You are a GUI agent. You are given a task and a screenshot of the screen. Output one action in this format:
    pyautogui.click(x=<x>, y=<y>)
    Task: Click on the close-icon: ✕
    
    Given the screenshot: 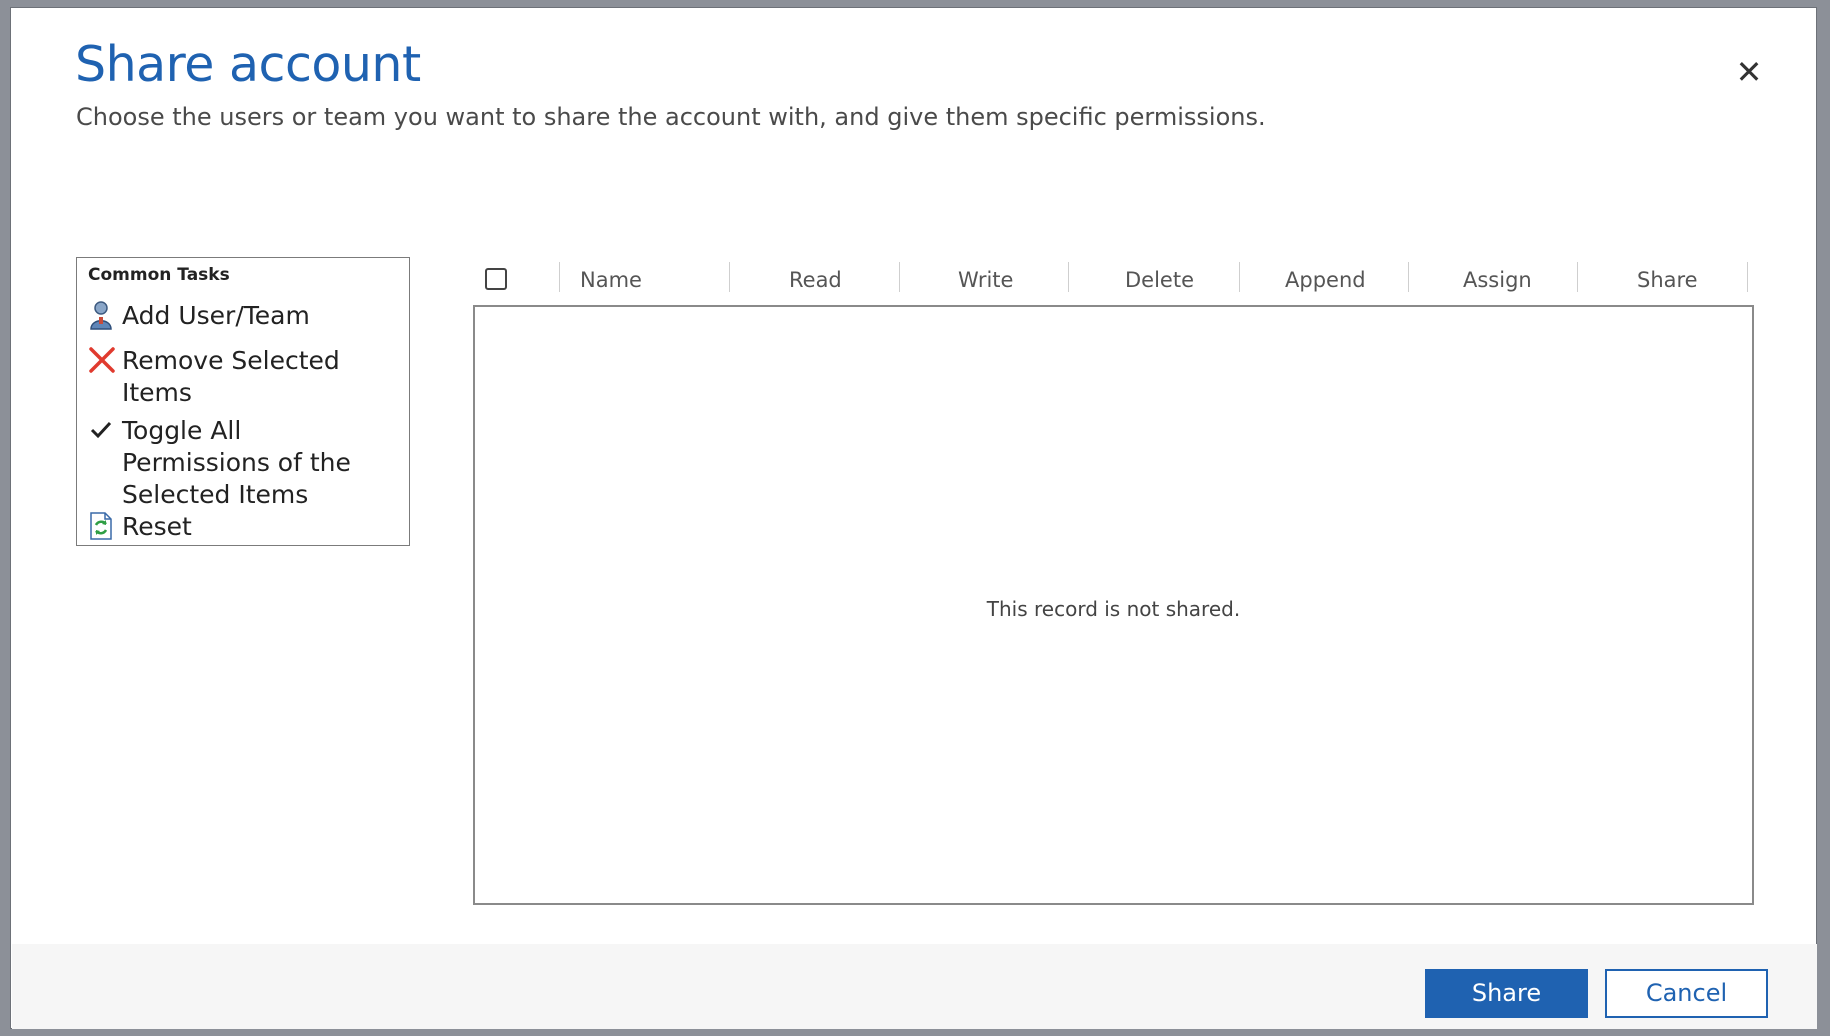 What is the action you would take?
    pyautogui.click(x=1749, y=72)
    